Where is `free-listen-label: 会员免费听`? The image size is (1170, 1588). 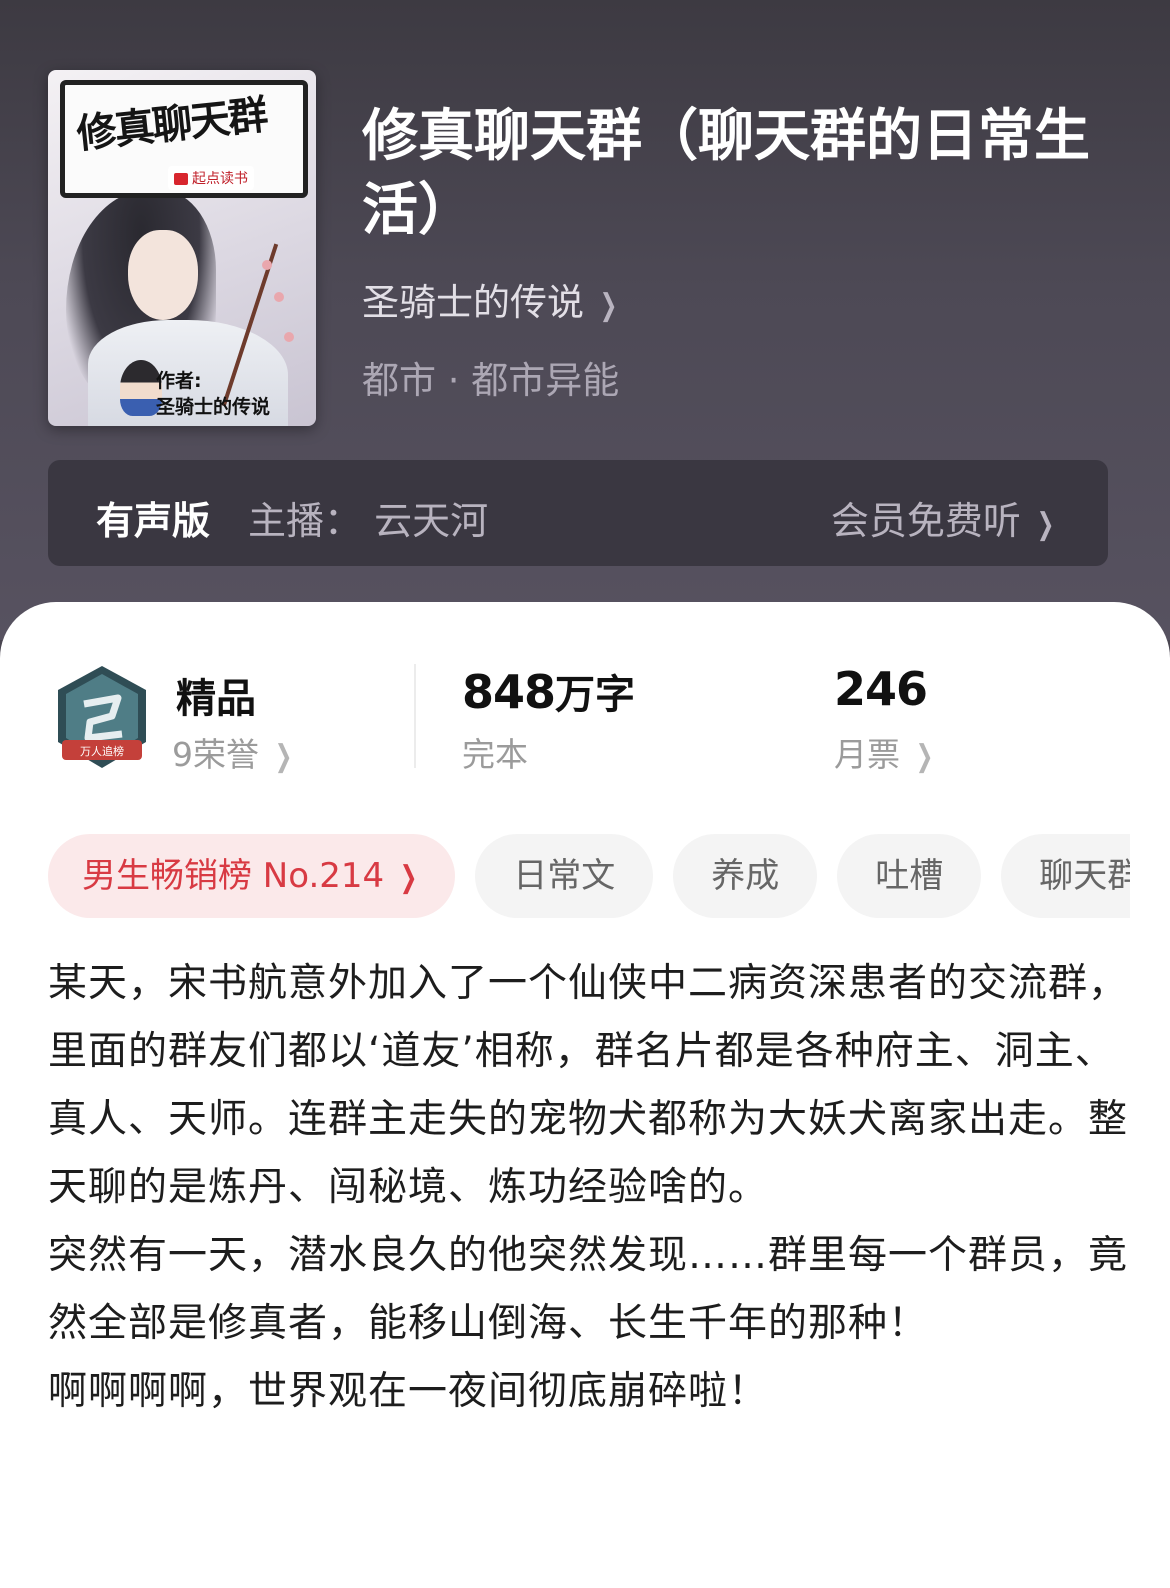
free-listen-label: 会员免费听 is located at coordinates (925, 521).